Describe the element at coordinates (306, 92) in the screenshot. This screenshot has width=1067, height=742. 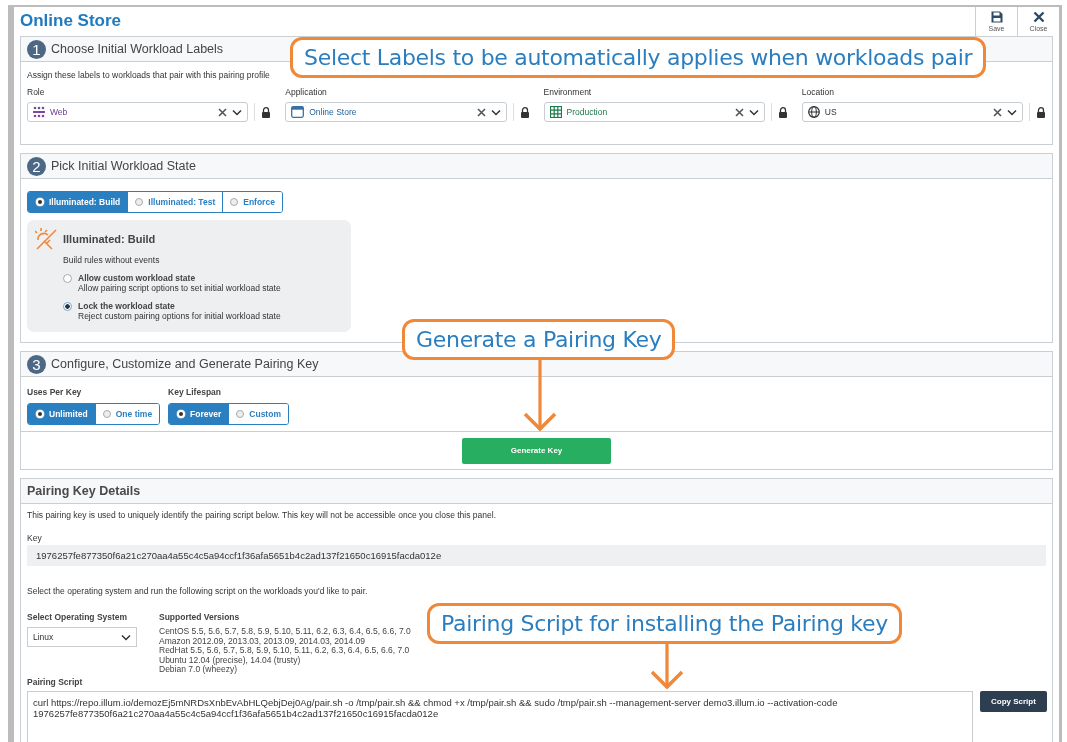
I see `field-label: Application` at that location.